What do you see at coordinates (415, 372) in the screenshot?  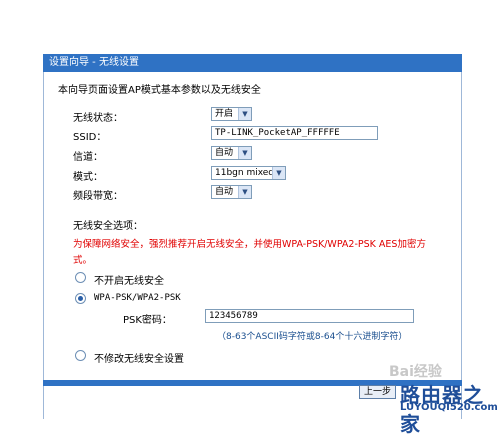 I see `baidu-watermark: Bai经验` at bounding box center [415, 372].